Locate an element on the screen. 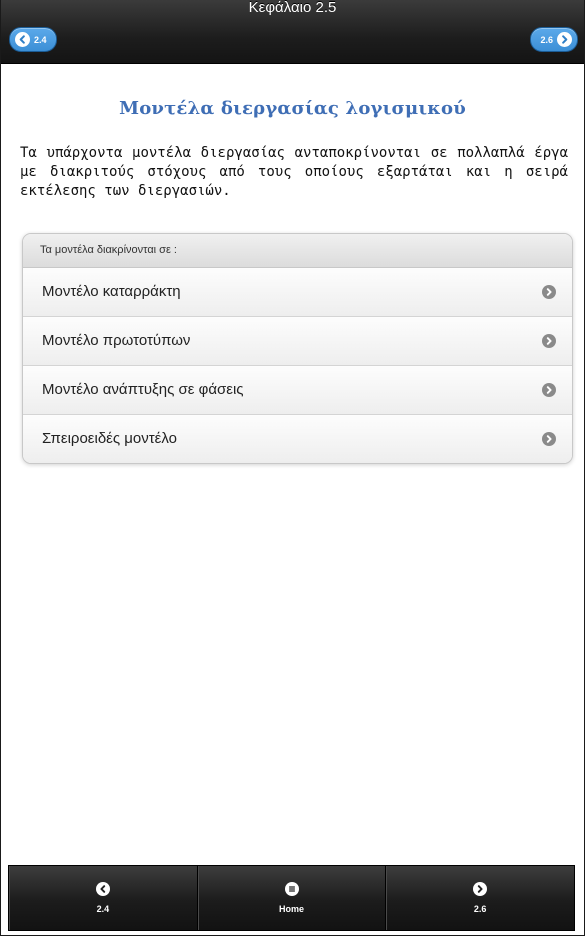  list-item-prototyping: Μοντέλο πρωτοτύπων is located at coordinates (297, 341).